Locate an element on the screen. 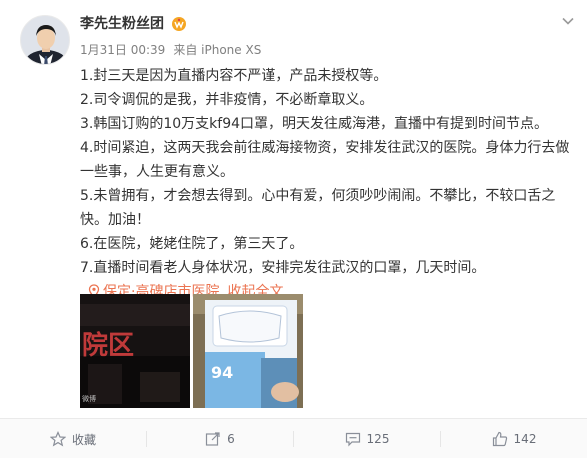  device-source-link: iPhone XS is located at coordinates (231, 50).